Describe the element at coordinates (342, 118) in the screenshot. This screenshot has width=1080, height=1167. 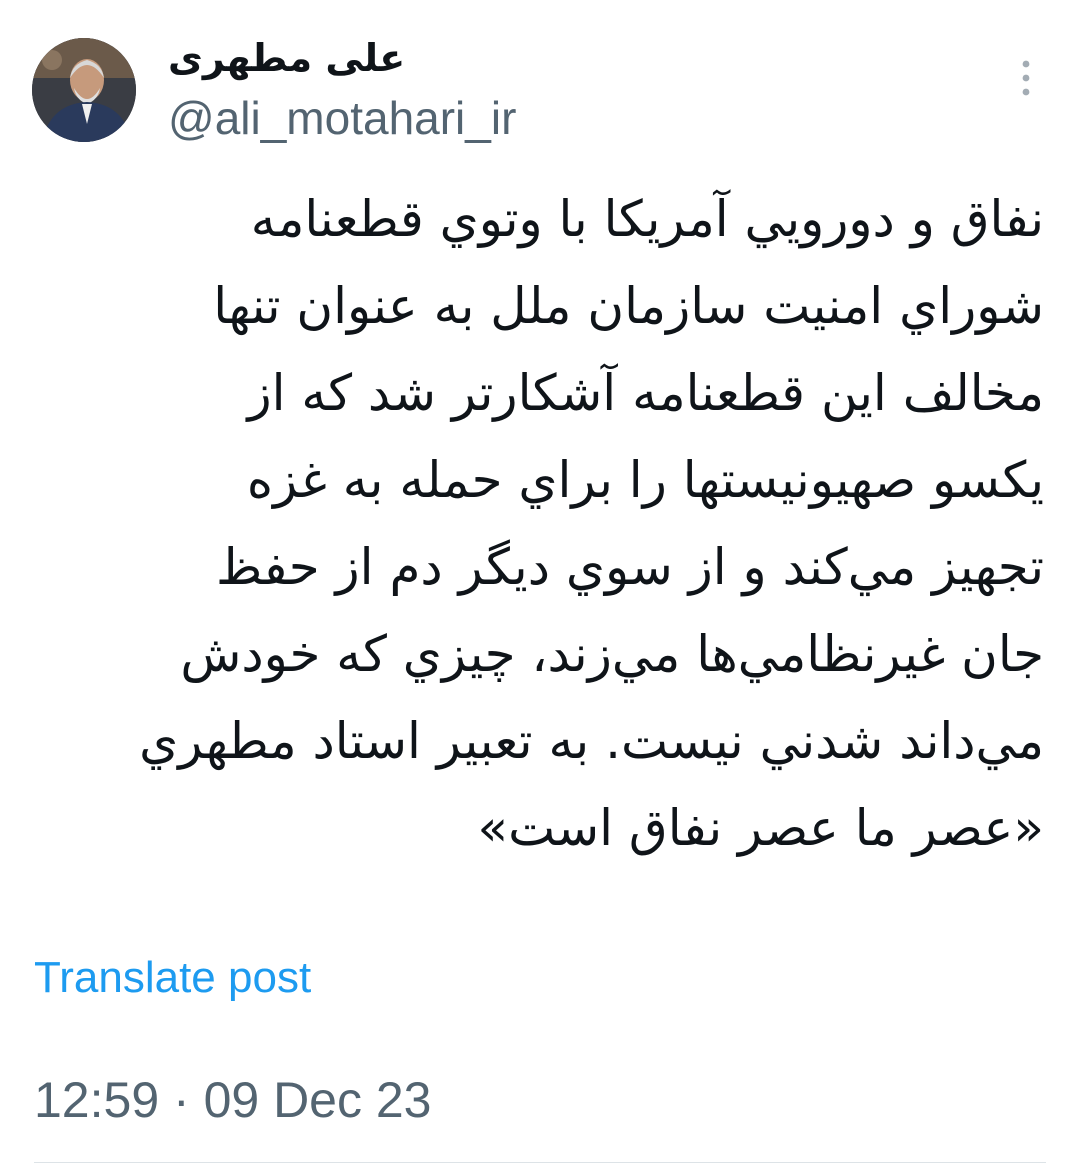
I see `user-handle: @ali_motahari_ir` at that location.